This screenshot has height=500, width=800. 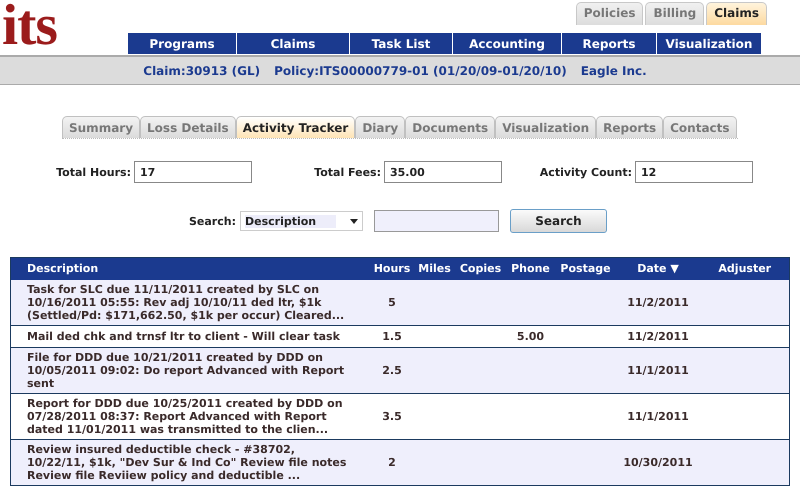 What do you see at coordinates (347, 172) in the screenshot?
I see `total-label: Total Fees:` at bounding box center [347, 172].